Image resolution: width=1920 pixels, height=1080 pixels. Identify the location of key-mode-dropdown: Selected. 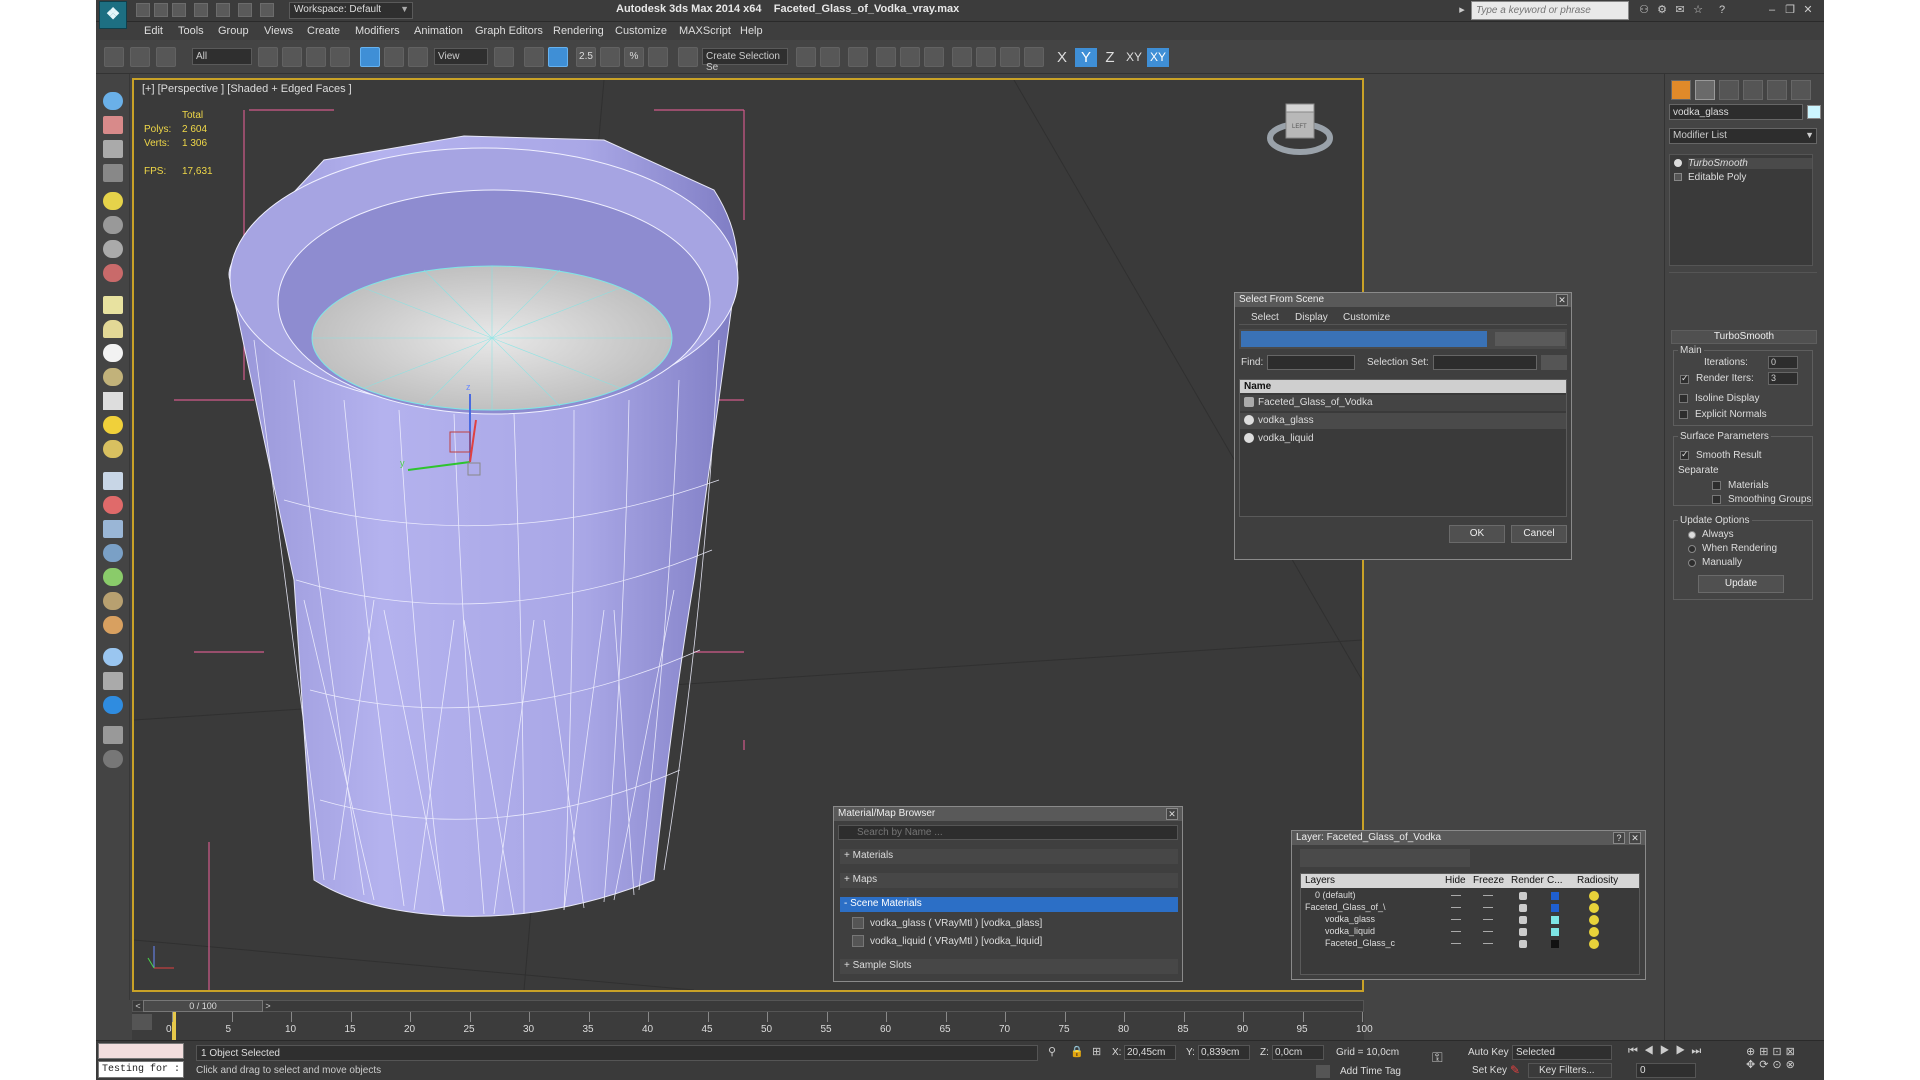
(1562, 1052).